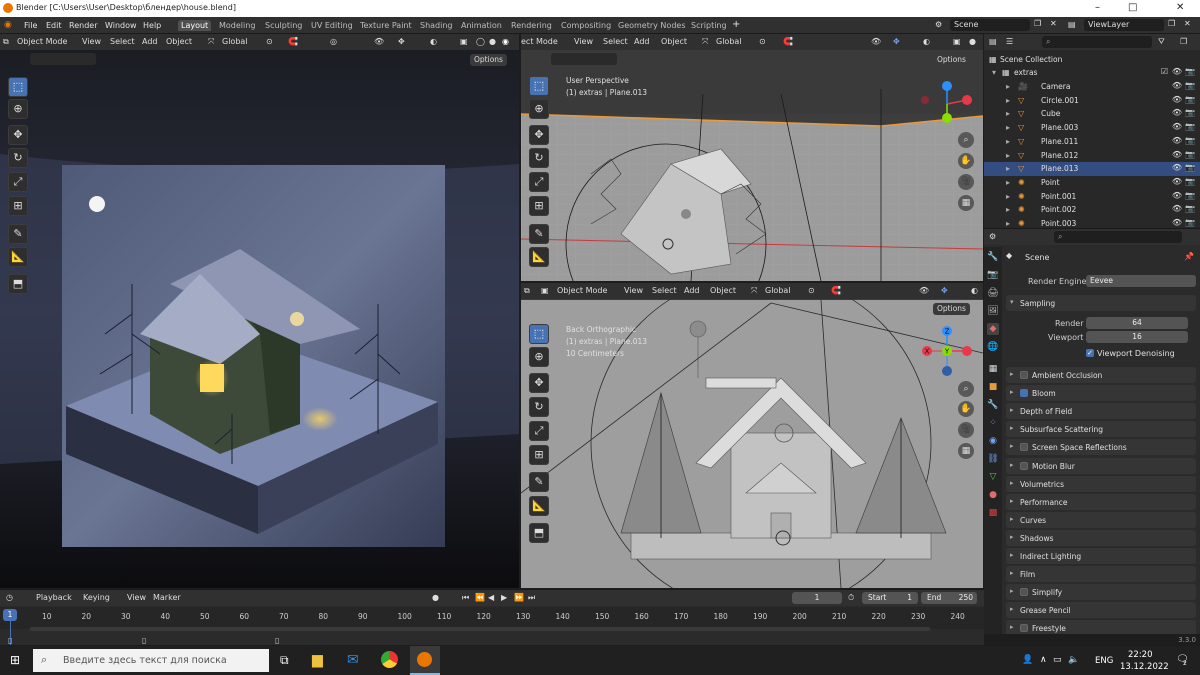  What do you see at coordinates (1132, 7) in the screenshot?
I see `maximize-button: □` at bounding box center [1132, 7].